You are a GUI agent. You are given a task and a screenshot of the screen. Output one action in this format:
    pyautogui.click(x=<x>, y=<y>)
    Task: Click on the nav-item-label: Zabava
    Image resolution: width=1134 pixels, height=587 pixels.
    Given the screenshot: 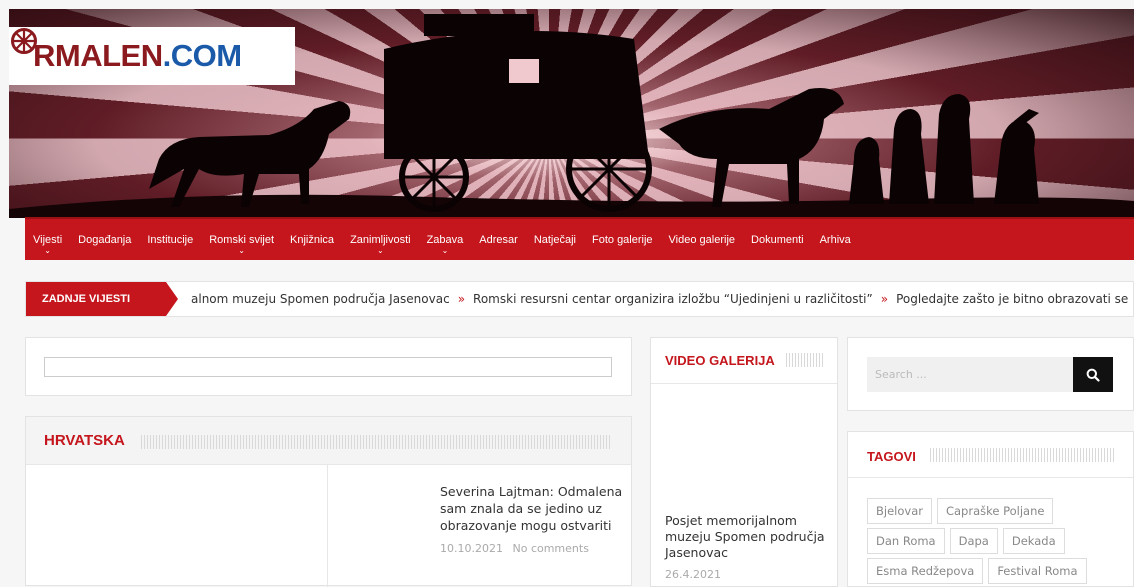 What is the action you would take?
    pyautogui.click(x=445, y=239)
    